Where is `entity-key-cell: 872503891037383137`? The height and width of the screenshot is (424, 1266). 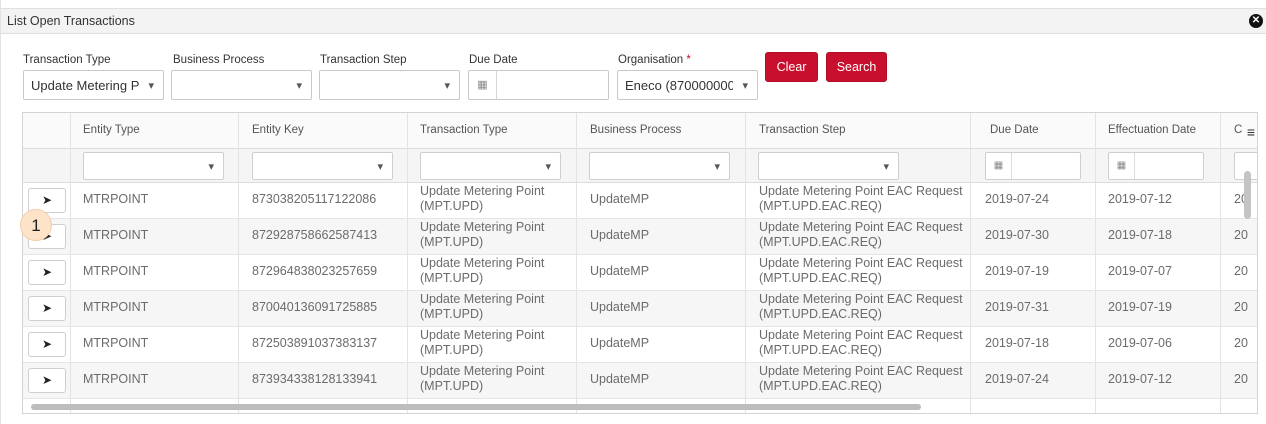
entity-key-cell: 872503891037383137 is located at coordinates (315, 343).